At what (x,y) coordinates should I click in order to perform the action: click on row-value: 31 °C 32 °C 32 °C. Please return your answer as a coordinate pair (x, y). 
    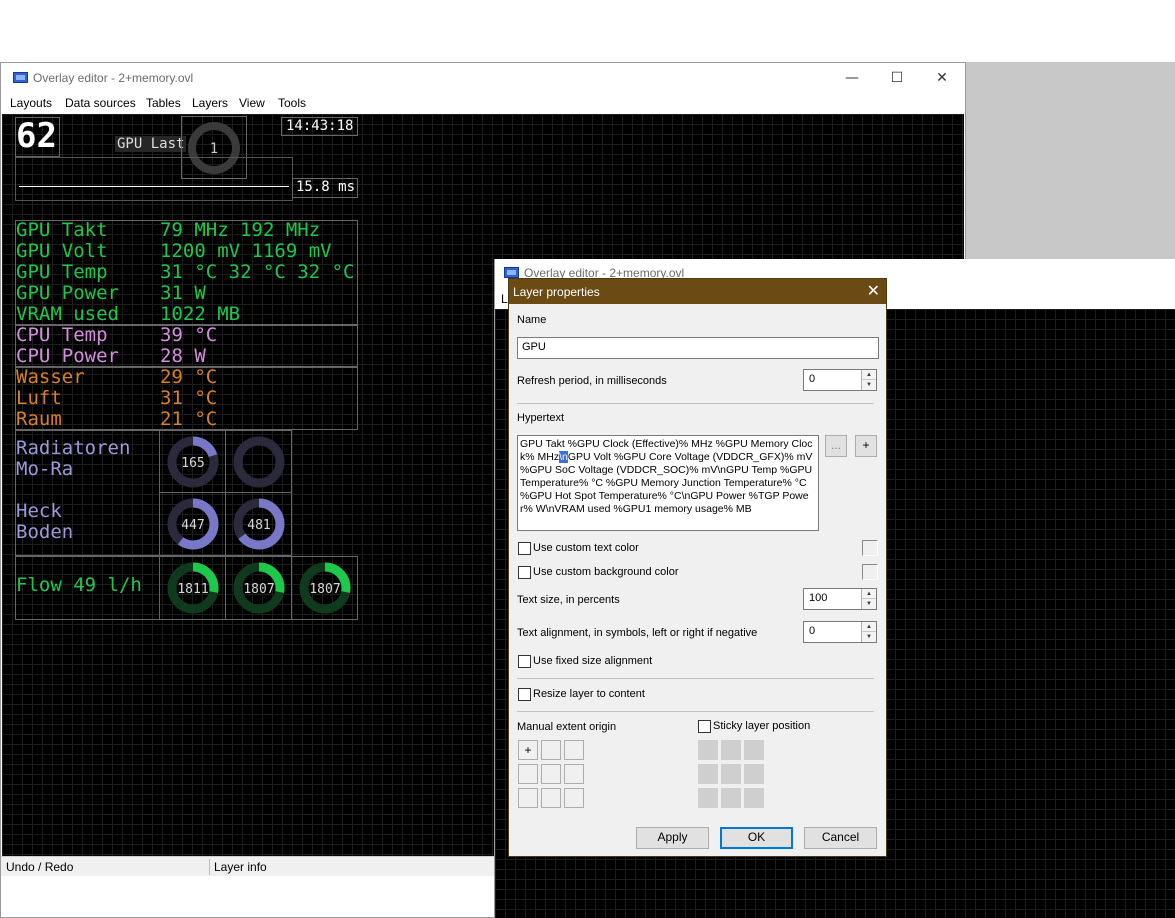
    Looking at the image, I should click on (257, 272).